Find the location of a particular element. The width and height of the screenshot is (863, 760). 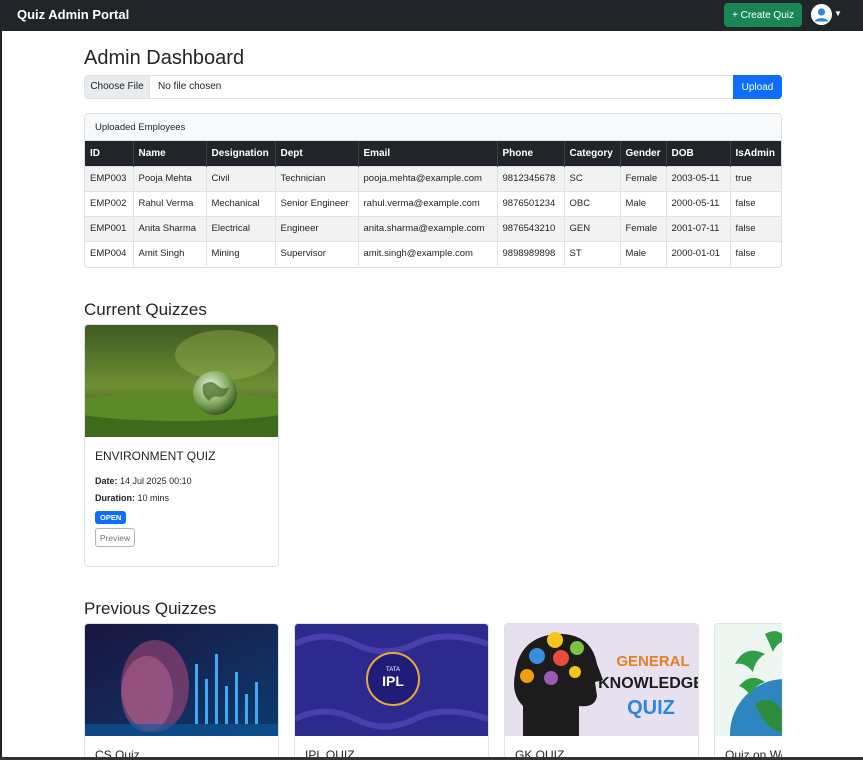

previous-quiz-card: CS Quiz is located at coordinates (181, 691).